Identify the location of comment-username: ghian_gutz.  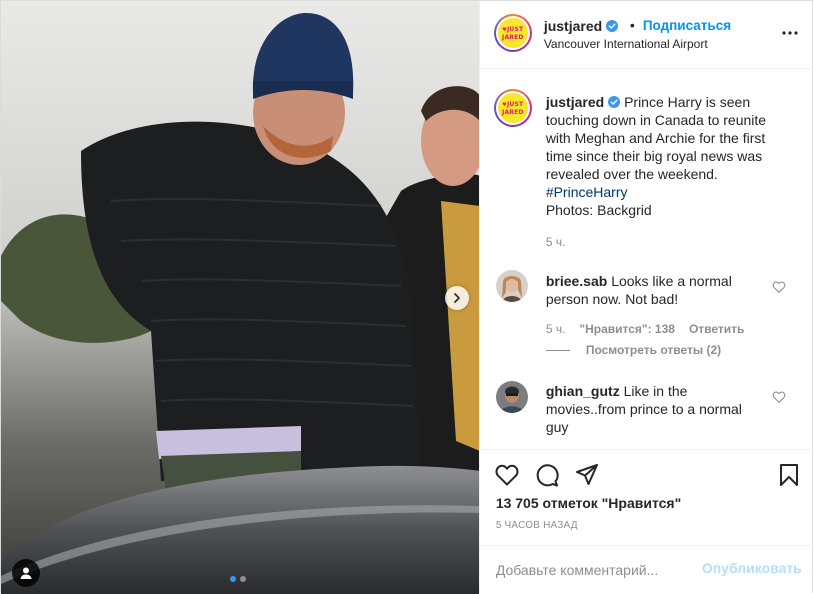
(583, 391).